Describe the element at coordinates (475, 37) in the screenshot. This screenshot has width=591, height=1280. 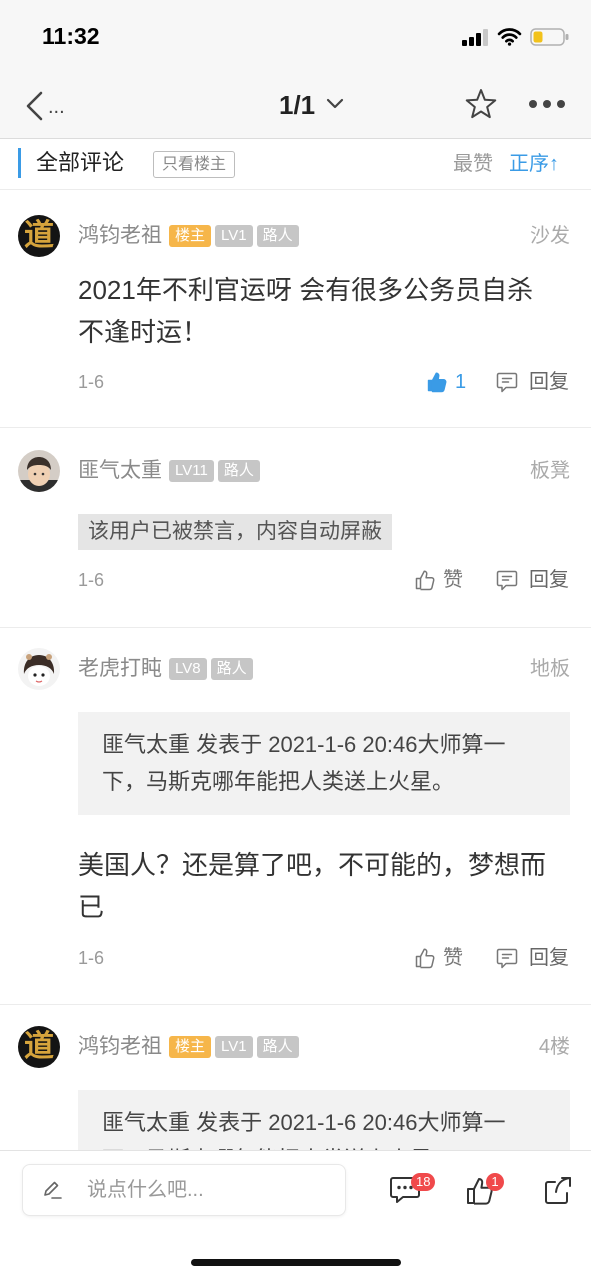
I see `signal-icon` at that location.